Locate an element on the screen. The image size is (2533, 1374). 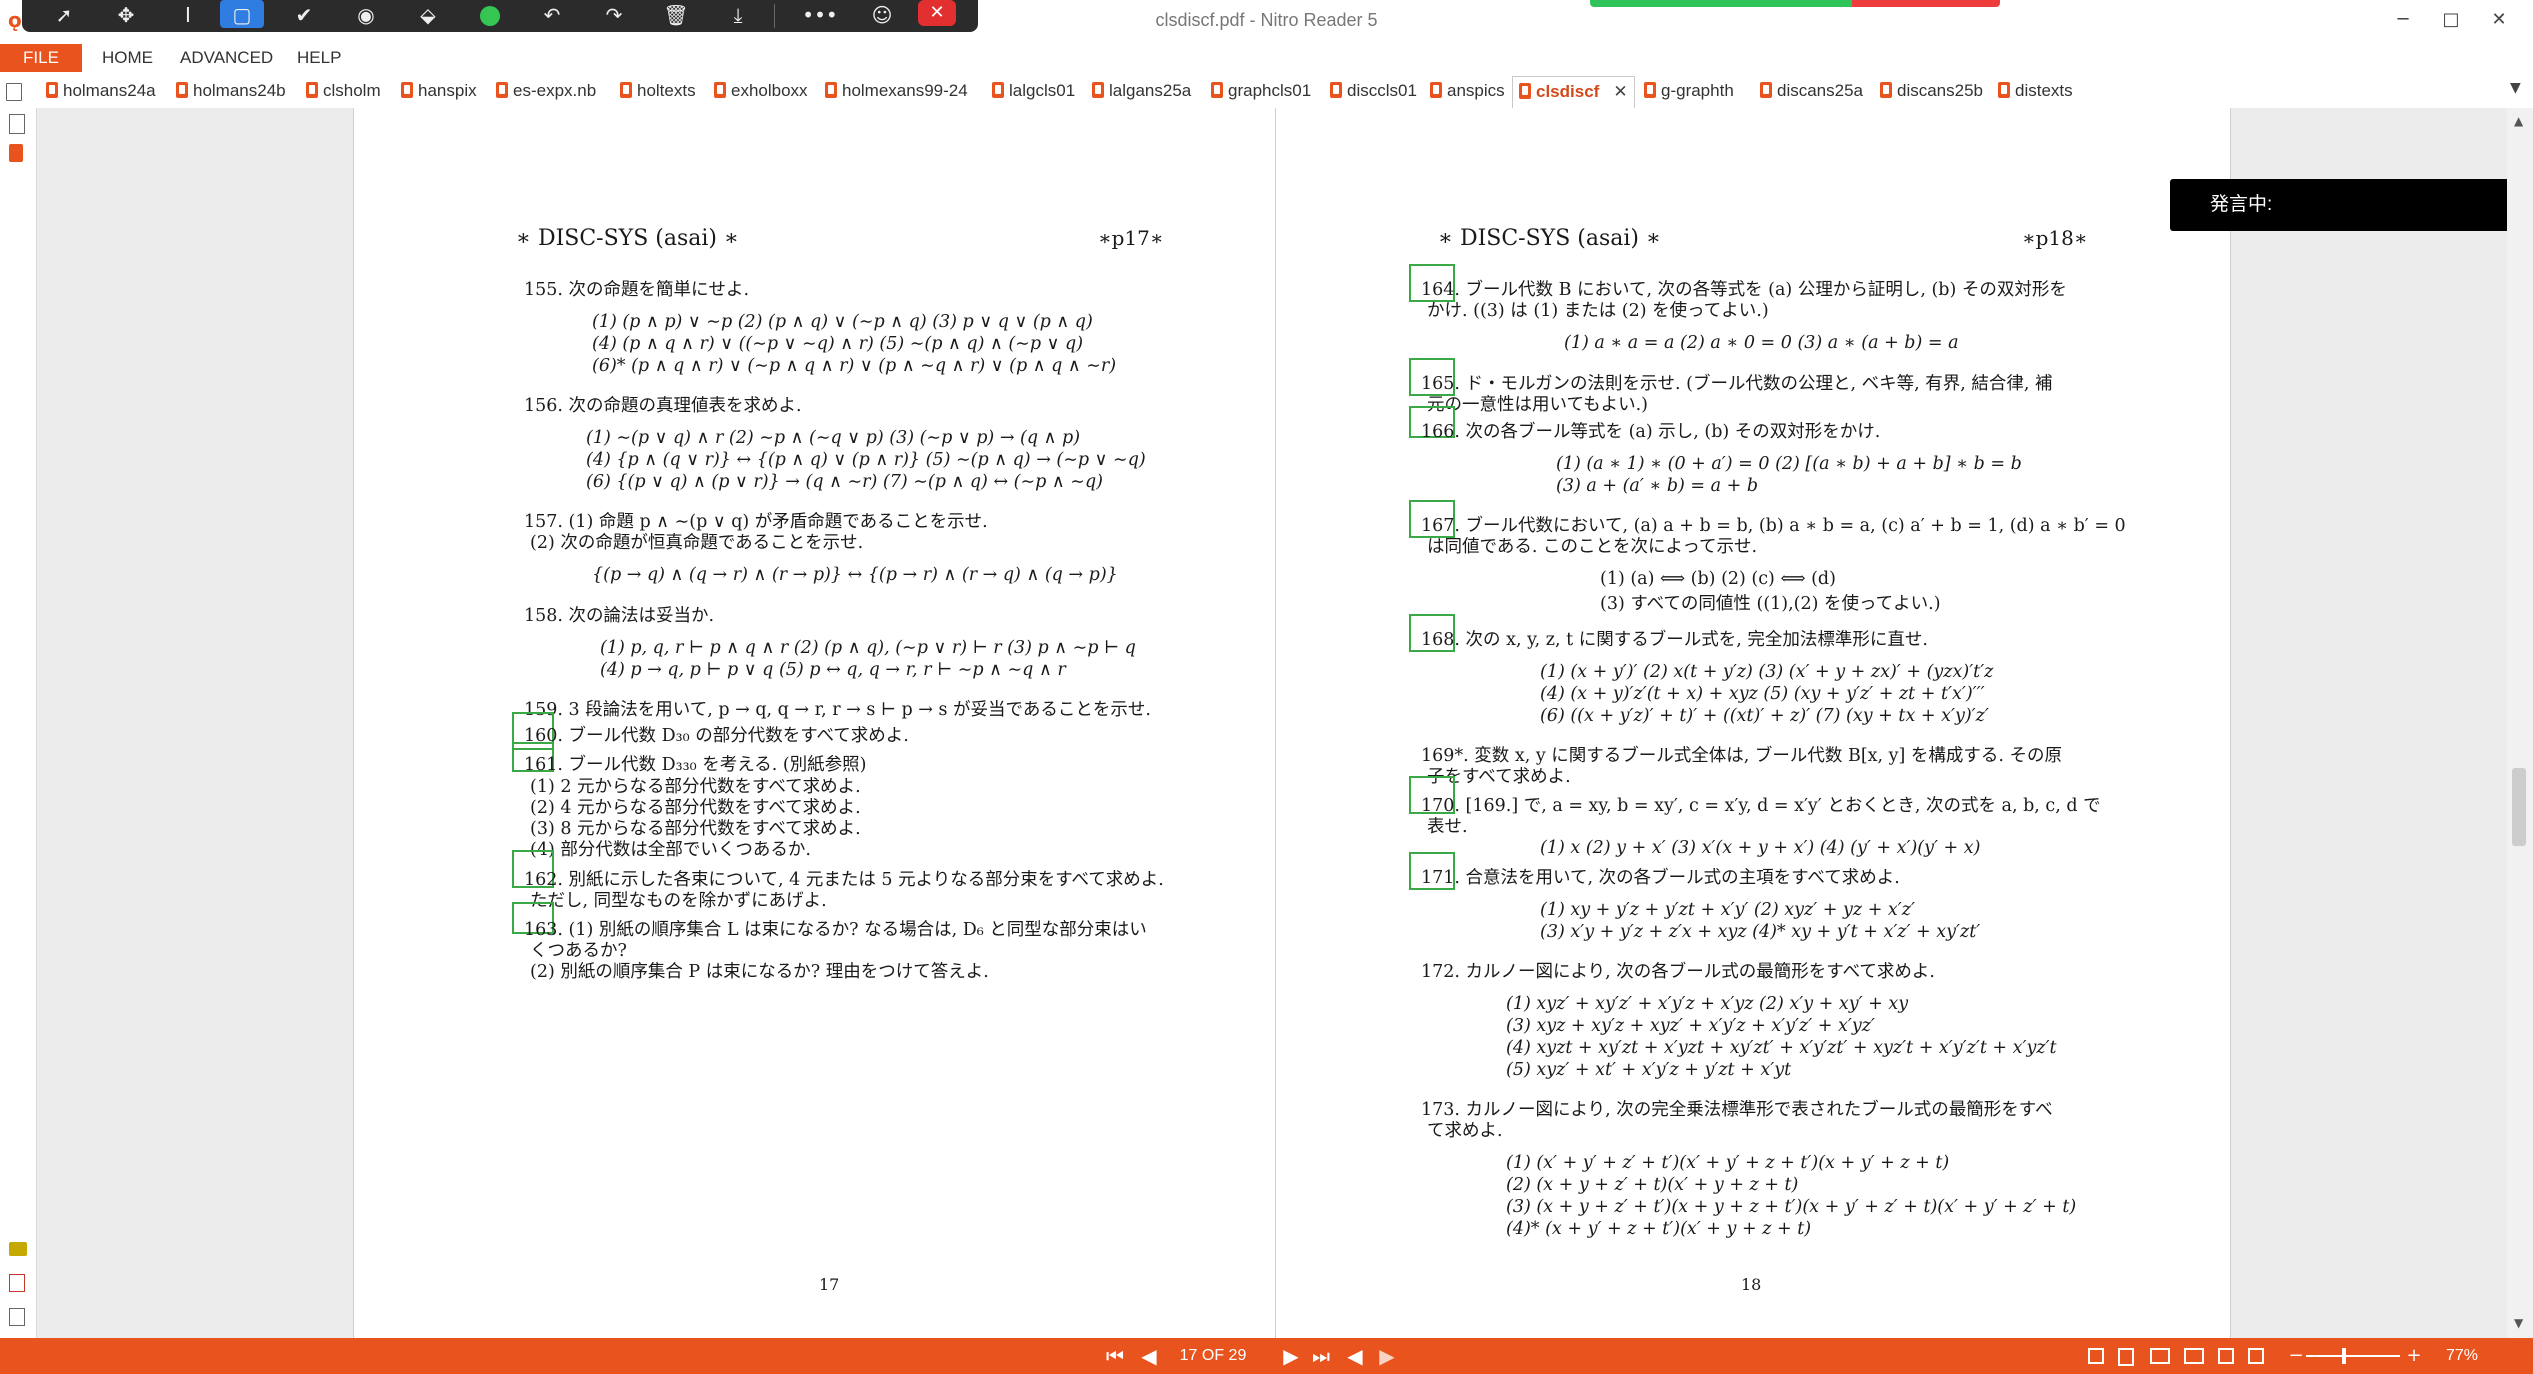
tab-home: HOME is located at coordinates (127, 58).